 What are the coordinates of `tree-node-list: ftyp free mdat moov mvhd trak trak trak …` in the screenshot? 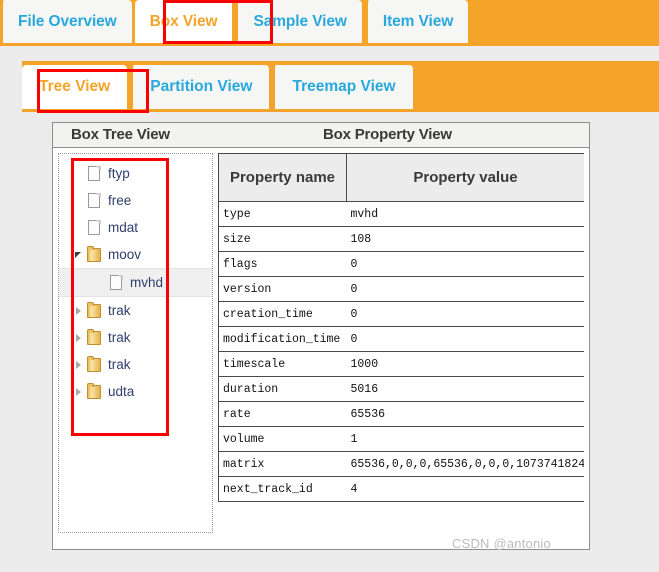 It's located at (135, 282).